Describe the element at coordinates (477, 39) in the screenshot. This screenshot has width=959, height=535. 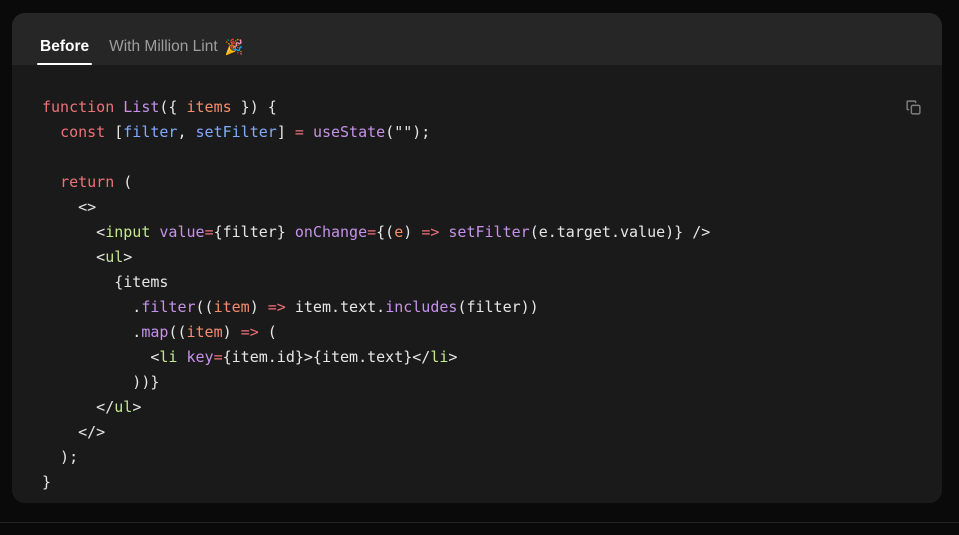
I see `tab-bar: Before With Million Lint 🎉` at that location.